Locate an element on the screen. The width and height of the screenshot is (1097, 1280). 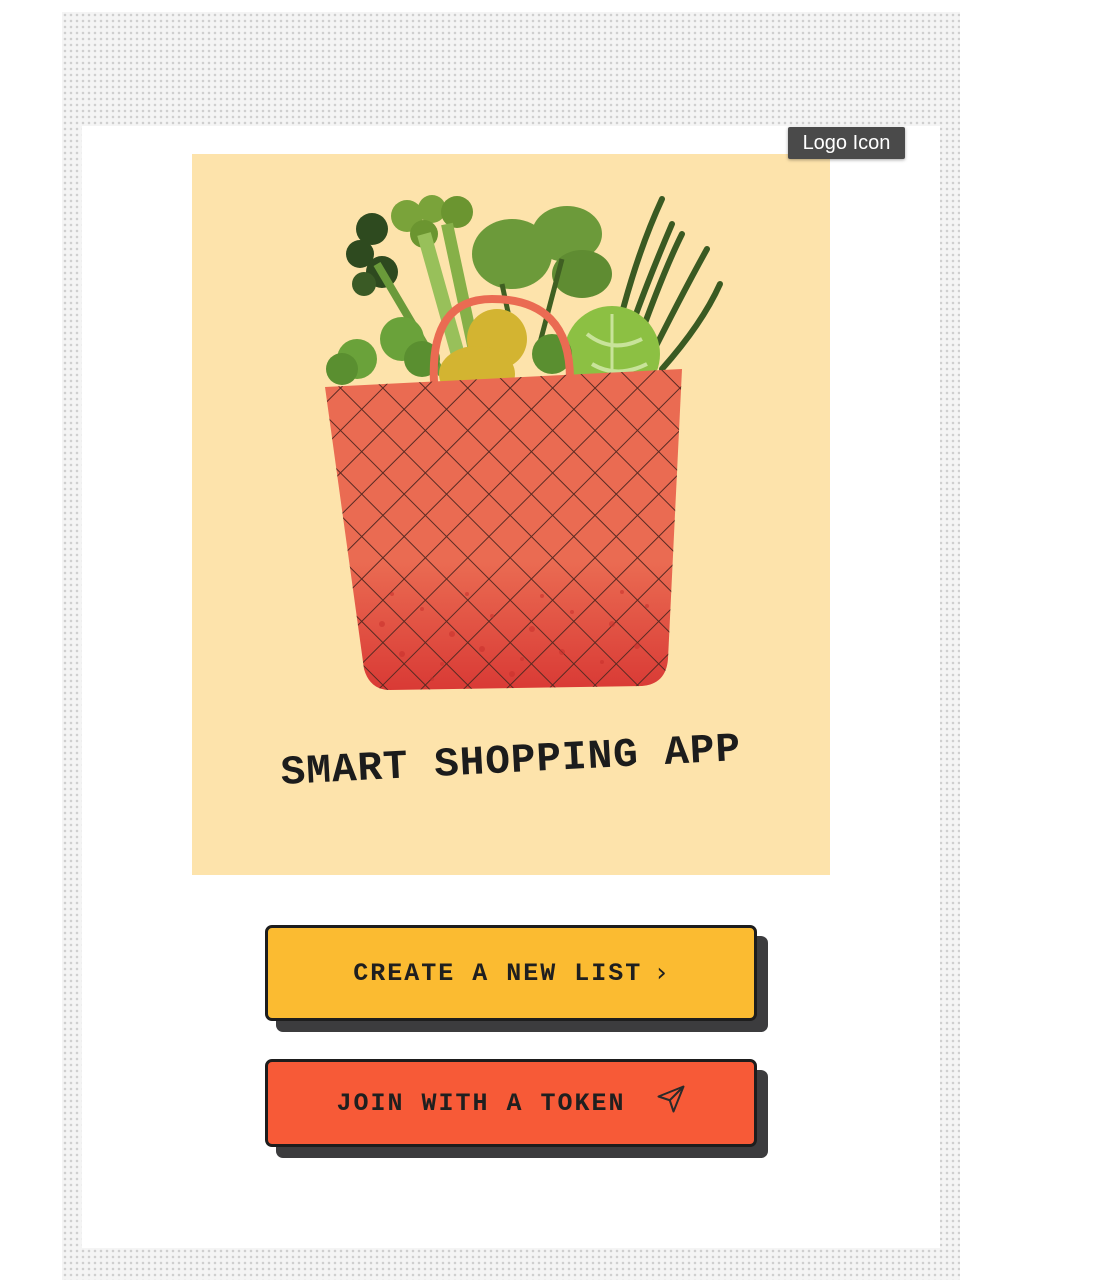
join-token-wrapper: JOIN WITH A TOKEN is located at coordinates (516, 1108).